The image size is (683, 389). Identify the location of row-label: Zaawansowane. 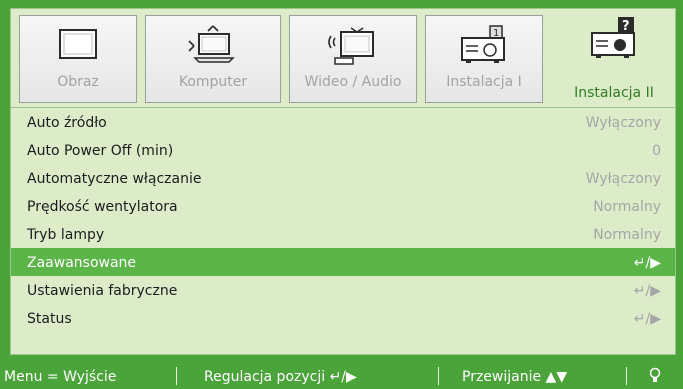
(82, 263).